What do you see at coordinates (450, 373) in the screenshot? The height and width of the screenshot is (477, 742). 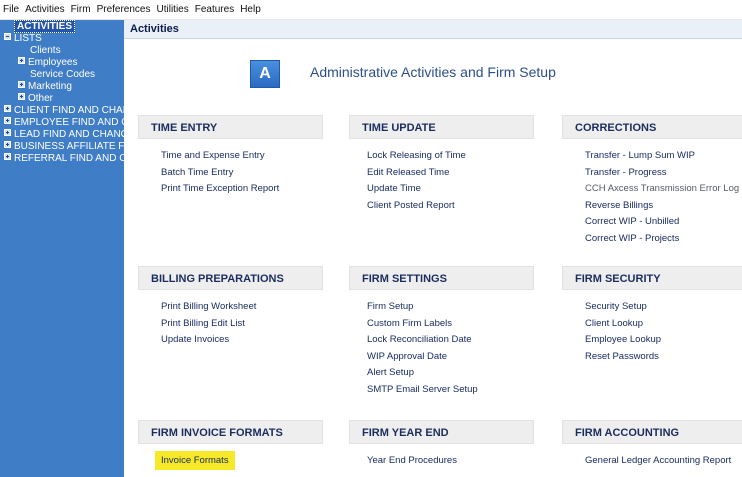 I see `link-alert-setup: Alert Setup` at bounding box center [450, 373].